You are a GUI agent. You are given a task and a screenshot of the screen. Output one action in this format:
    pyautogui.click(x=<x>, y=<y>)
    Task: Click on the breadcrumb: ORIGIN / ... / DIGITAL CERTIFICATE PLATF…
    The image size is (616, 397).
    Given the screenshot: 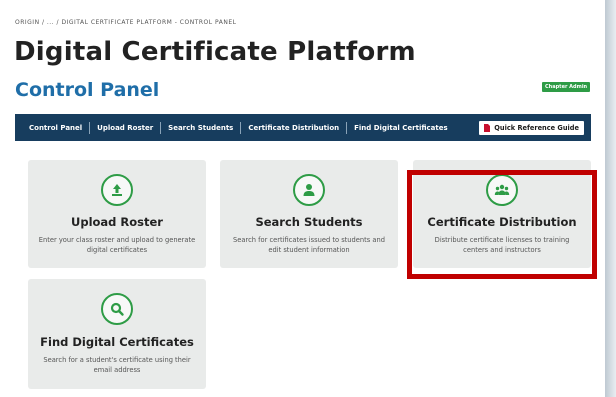 What is the action you would take?
    pyautogui.click(x=126, y=22)
    